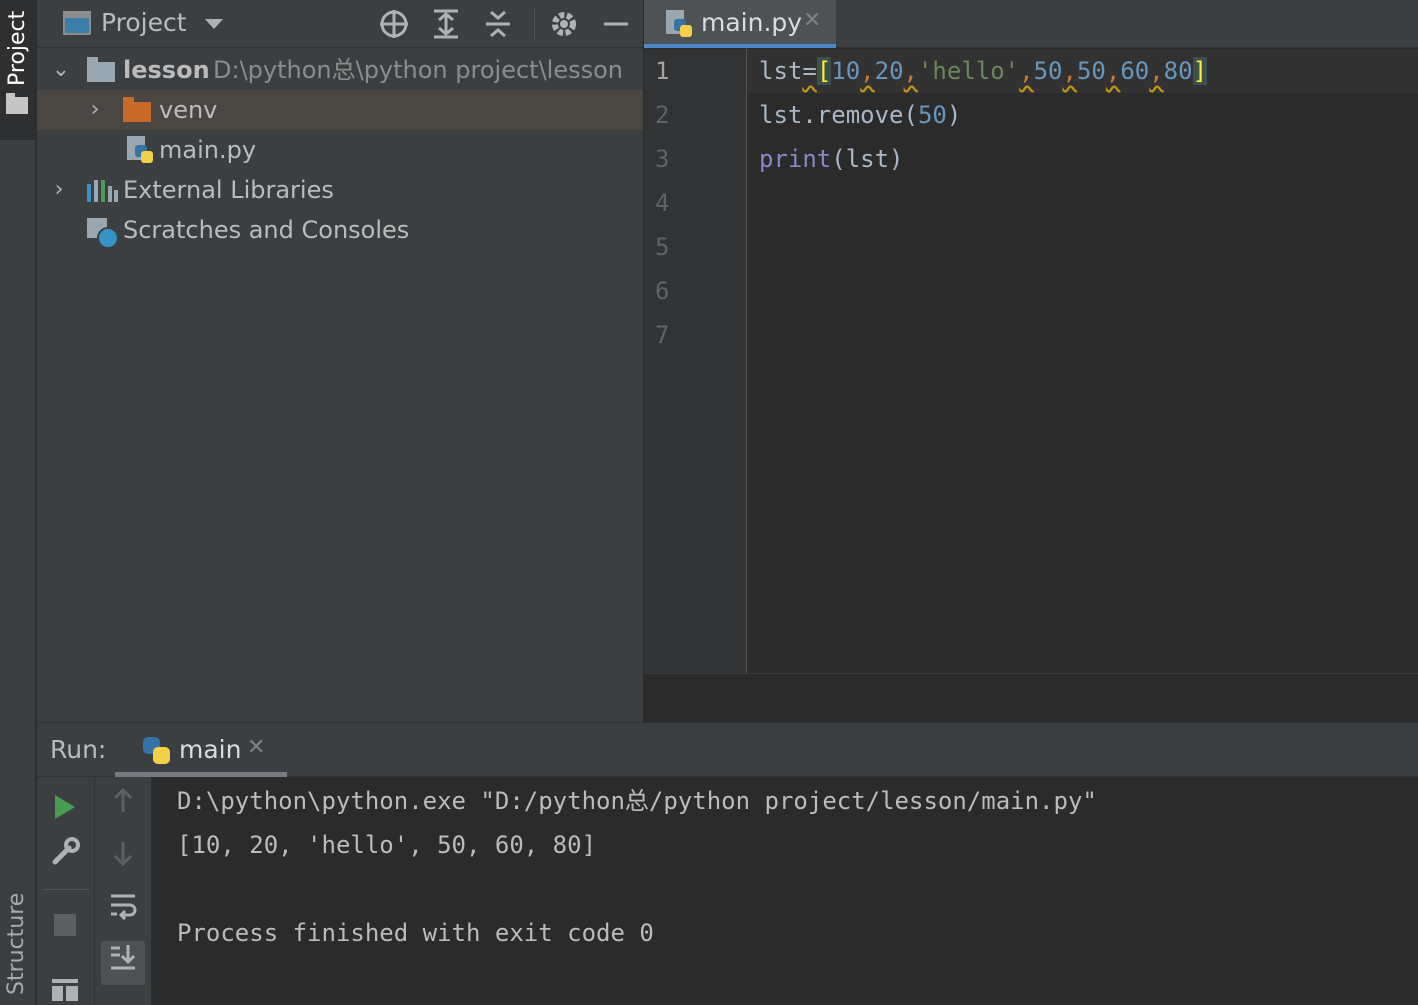 The height and width of the screenshot is (1005, 1418). I want to click on run-tab-label: main, so click(210, 749).